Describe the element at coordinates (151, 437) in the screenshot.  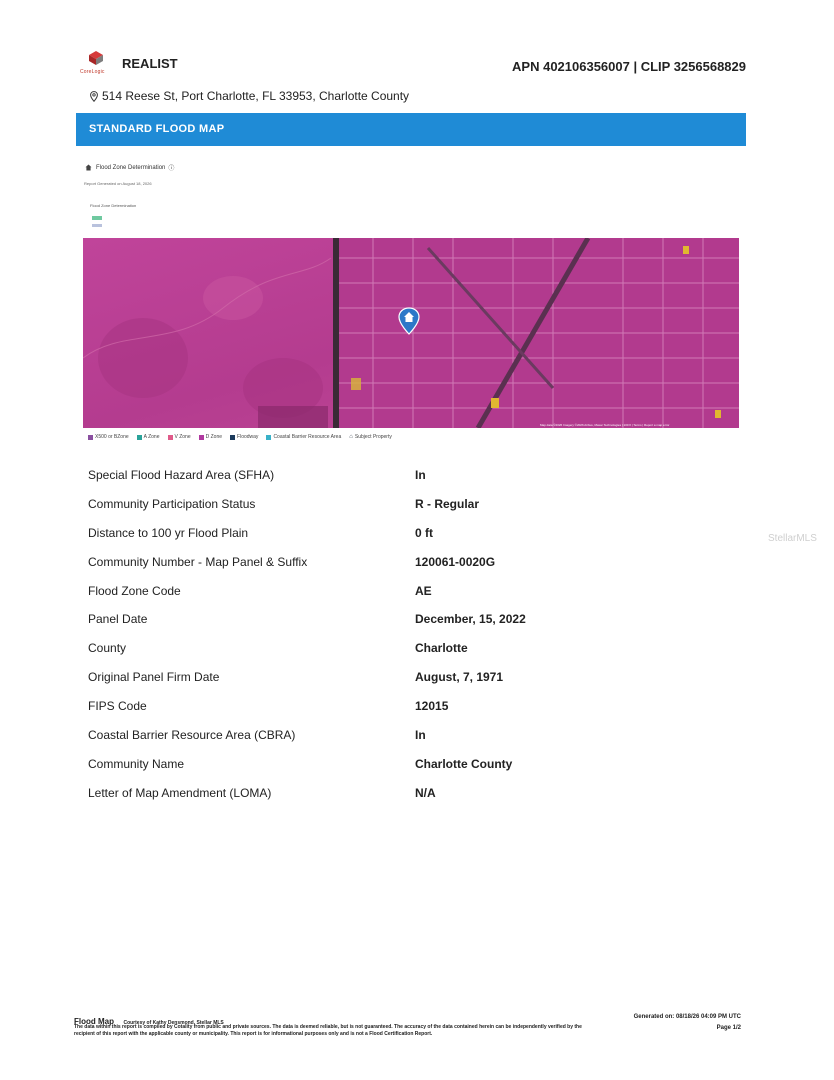
I see `legend-label: A Zone` at that location.